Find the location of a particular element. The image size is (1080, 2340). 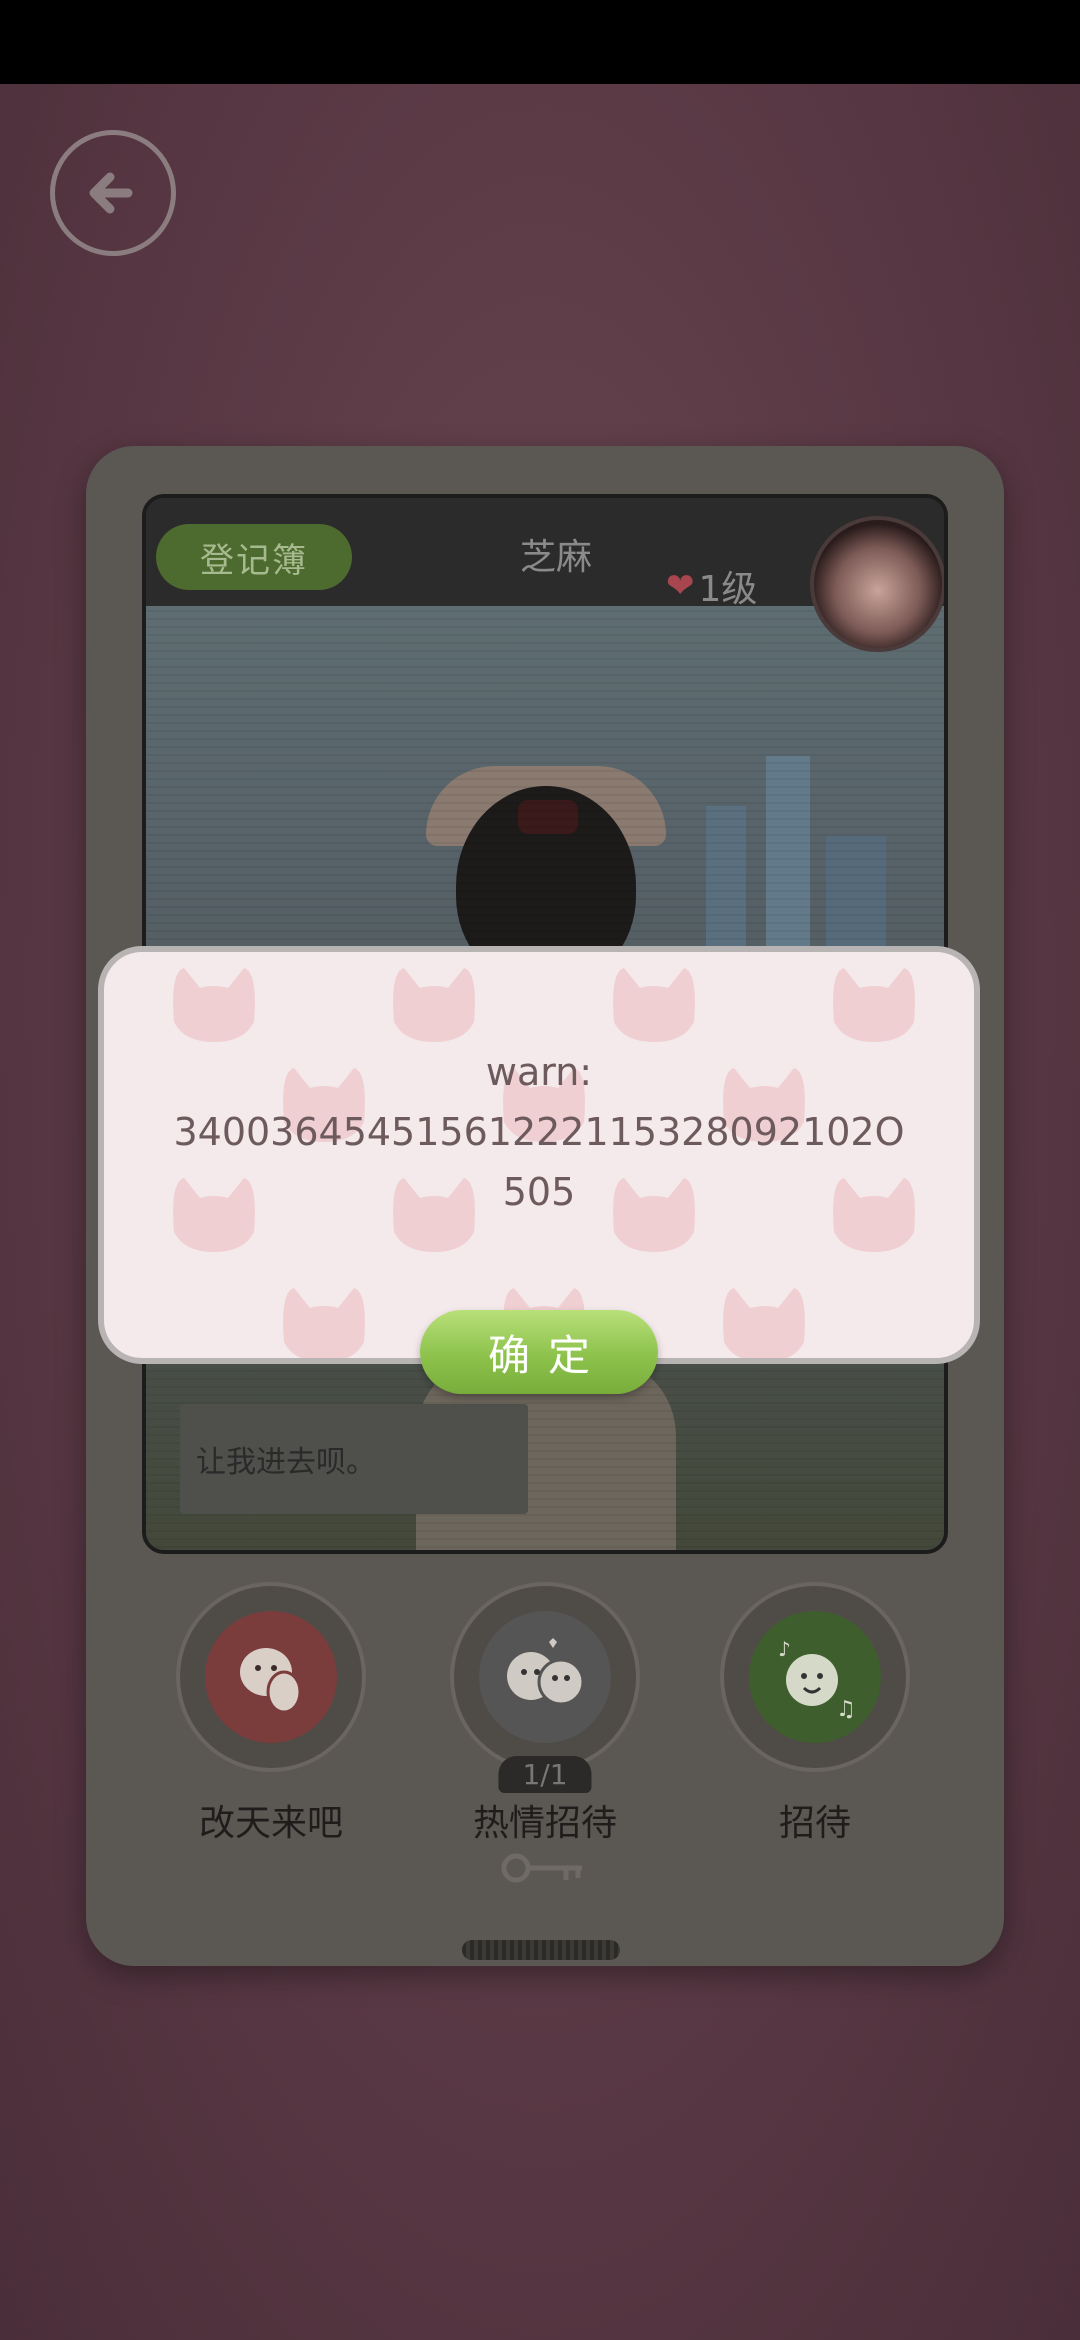

decline-label: 改天来吧 is located at coordinates (270, 1823).